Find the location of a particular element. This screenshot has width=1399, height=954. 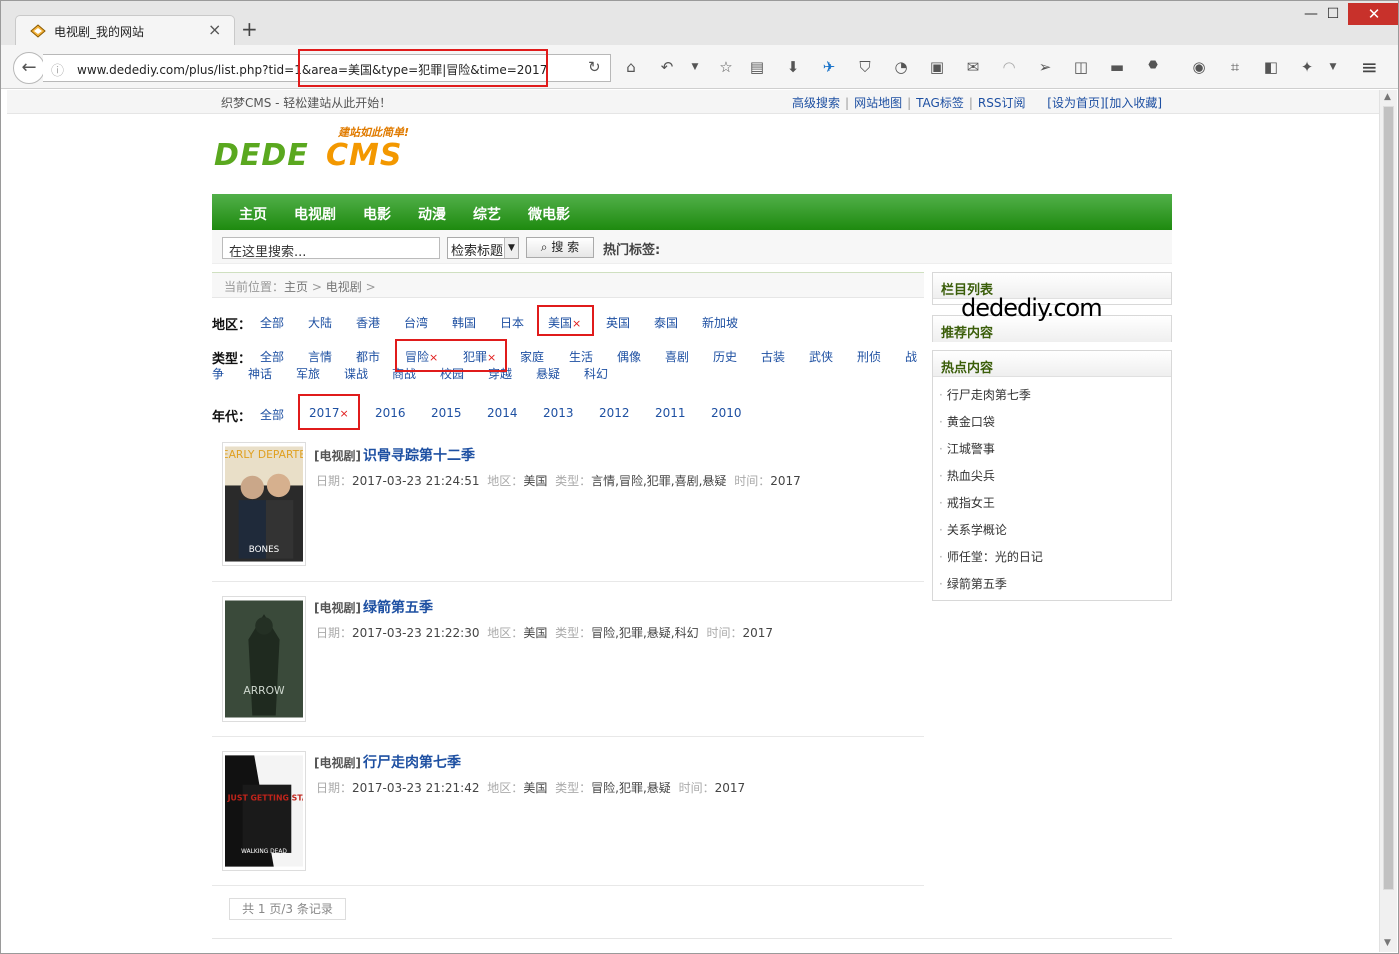

area-filter-item: 泰国 is located at coordinates (666, 322).